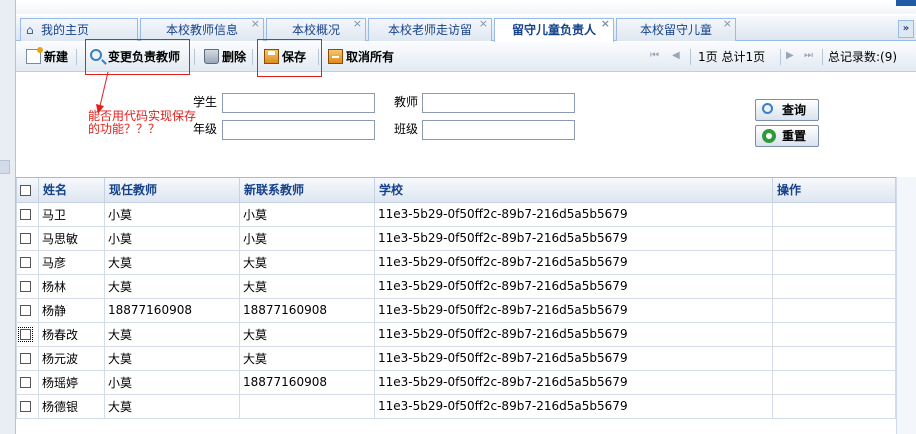 The image size is (916, 434). Describe the element at coordinates (79, 29) in the screenshot. I see `tab-home: ⌂ 我的主页` at that location.